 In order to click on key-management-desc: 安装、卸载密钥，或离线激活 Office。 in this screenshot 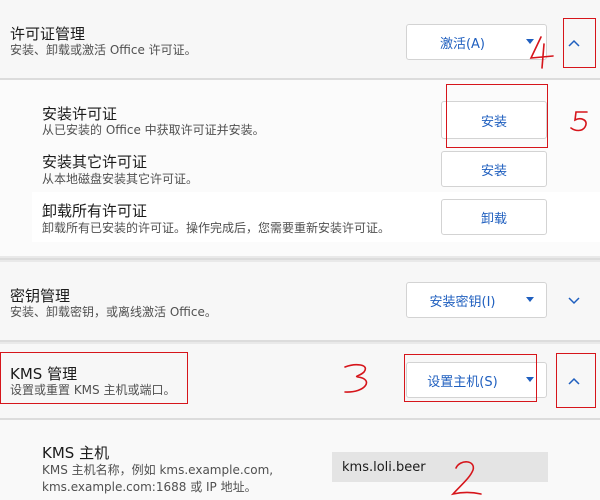, I will do `click(113, 312)`.